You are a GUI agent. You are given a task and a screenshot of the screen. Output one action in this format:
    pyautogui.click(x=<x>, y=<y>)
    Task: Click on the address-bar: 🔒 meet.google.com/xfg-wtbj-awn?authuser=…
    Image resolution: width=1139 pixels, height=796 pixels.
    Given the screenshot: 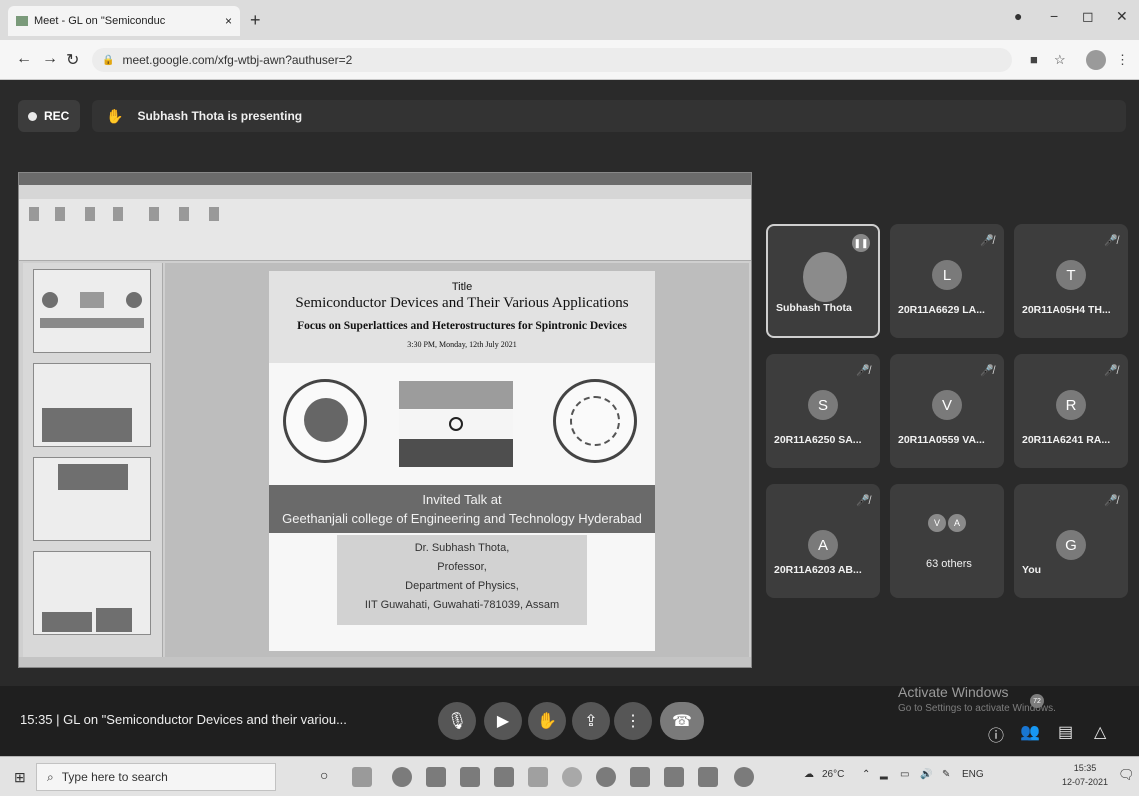 What is the action you would take?
    pyautogui.click(x=552, y=60)
    